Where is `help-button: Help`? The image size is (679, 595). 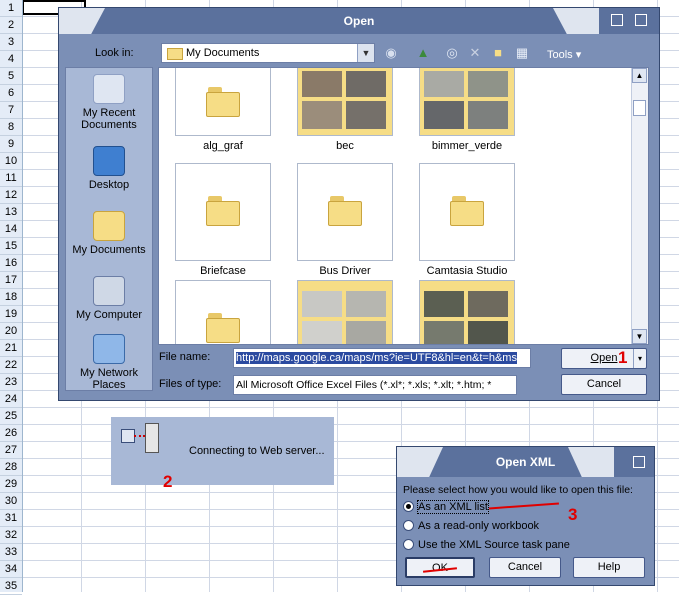 help-button: Help is located at coordinates (609, 567).